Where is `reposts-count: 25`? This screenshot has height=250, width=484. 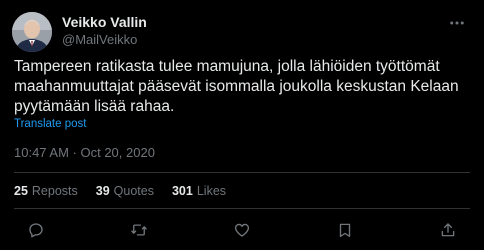 reposts-count: 25 is located at coordinates (21, 191).